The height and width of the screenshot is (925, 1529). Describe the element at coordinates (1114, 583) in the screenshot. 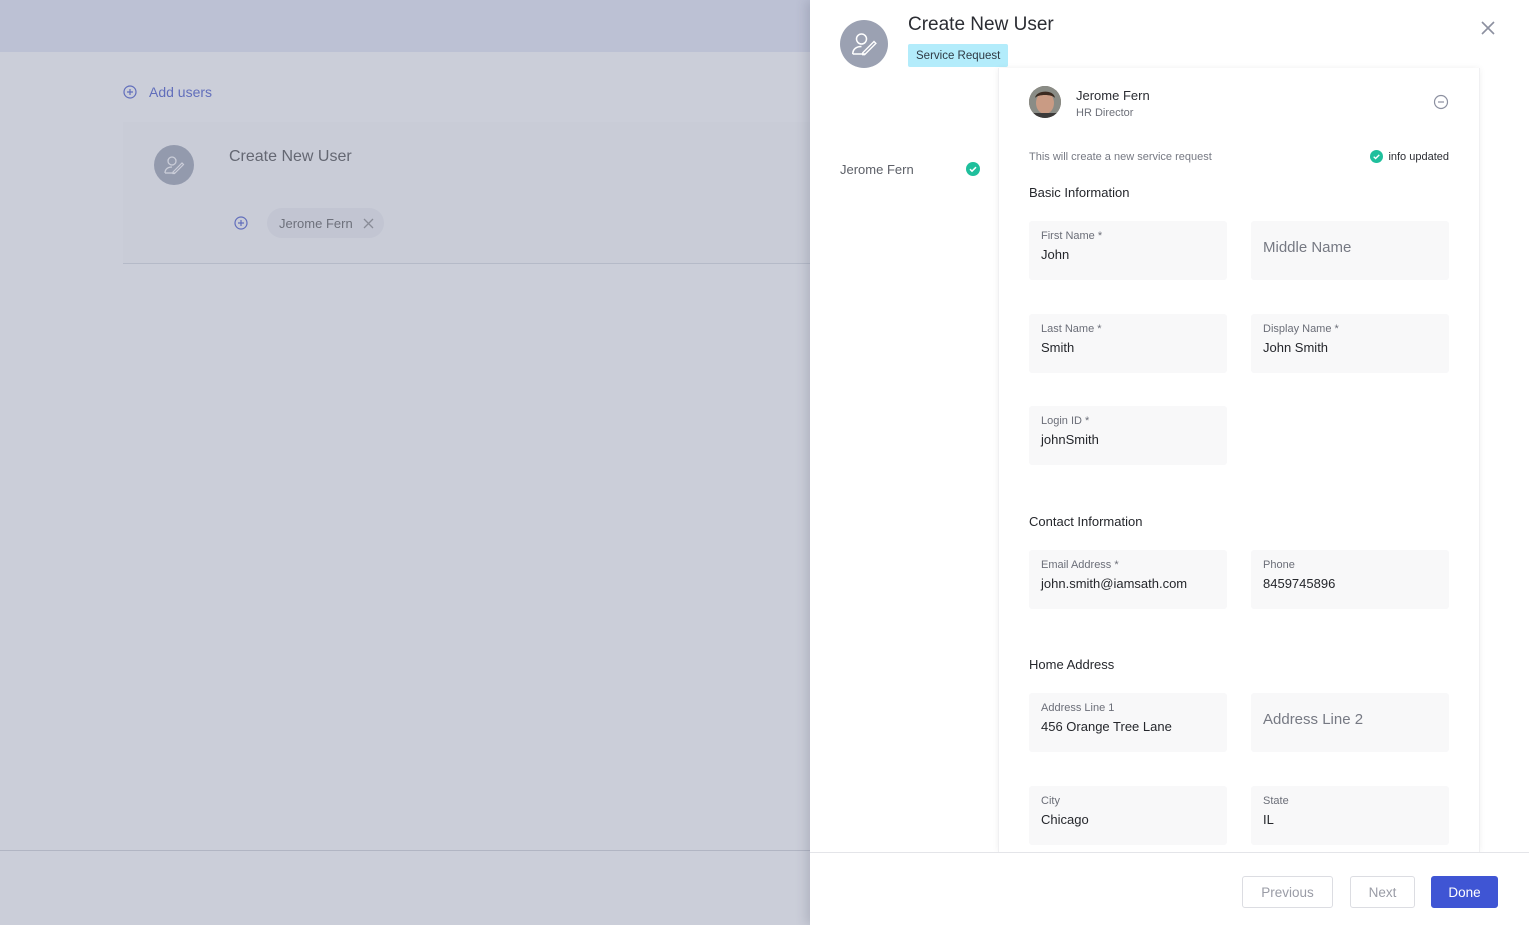

I see `field-value: john.smith@iamsath.com` at that location.